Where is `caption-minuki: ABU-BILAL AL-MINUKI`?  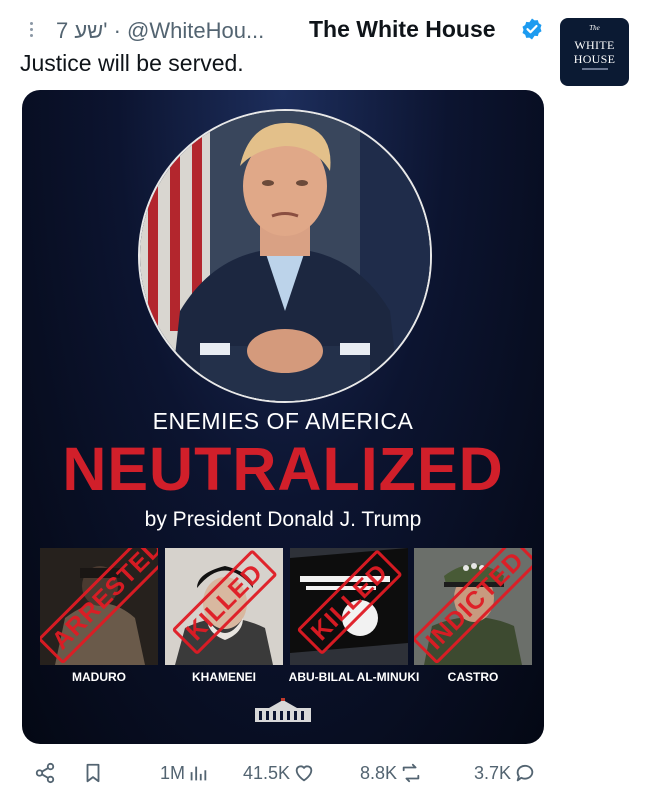 caption-minuki: ABU-BILAL AL-MINUKI is located at coordinates (354, 677).